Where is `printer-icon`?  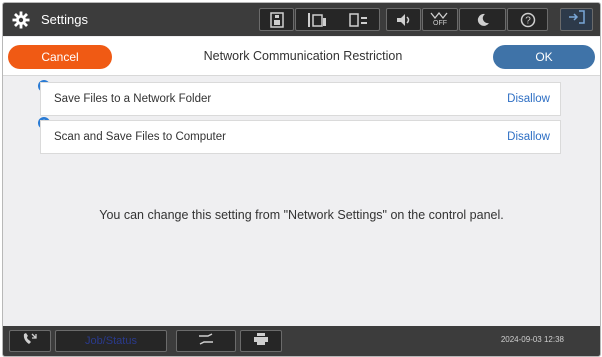 printer-icon is located at coordinates (261, 341).